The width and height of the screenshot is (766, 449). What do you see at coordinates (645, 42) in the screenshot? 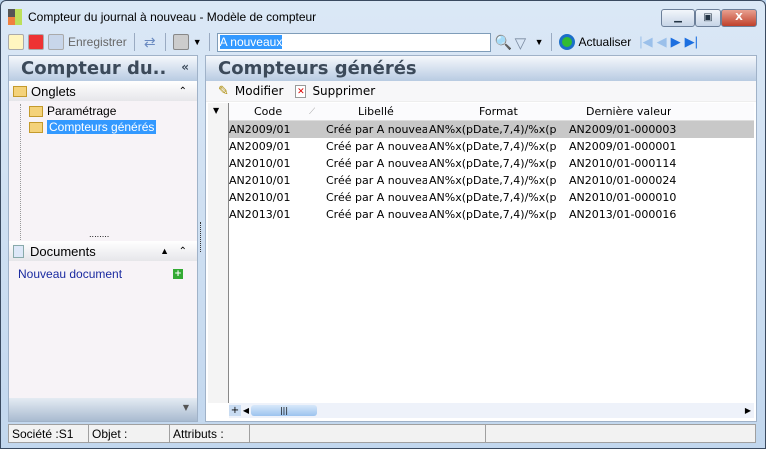
I see `first-record-icon: |◀` at bounding box center [645, 42].